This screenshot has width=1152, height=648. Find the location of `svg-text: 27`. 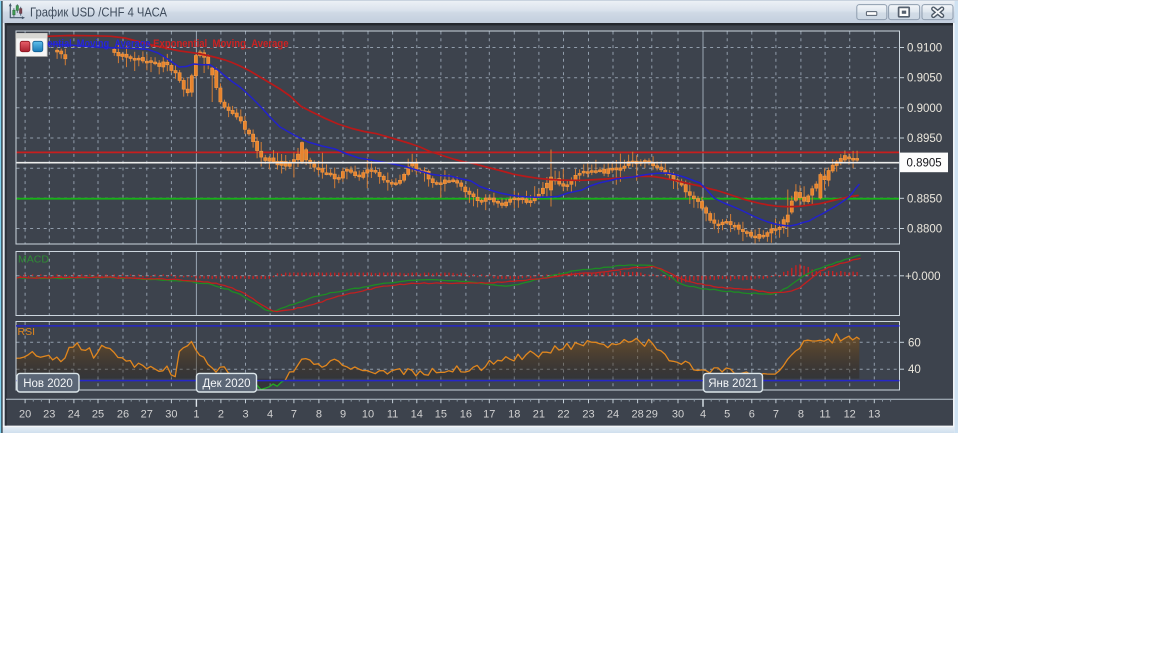

svg-text: 27 is located at coordinates (147, 415).